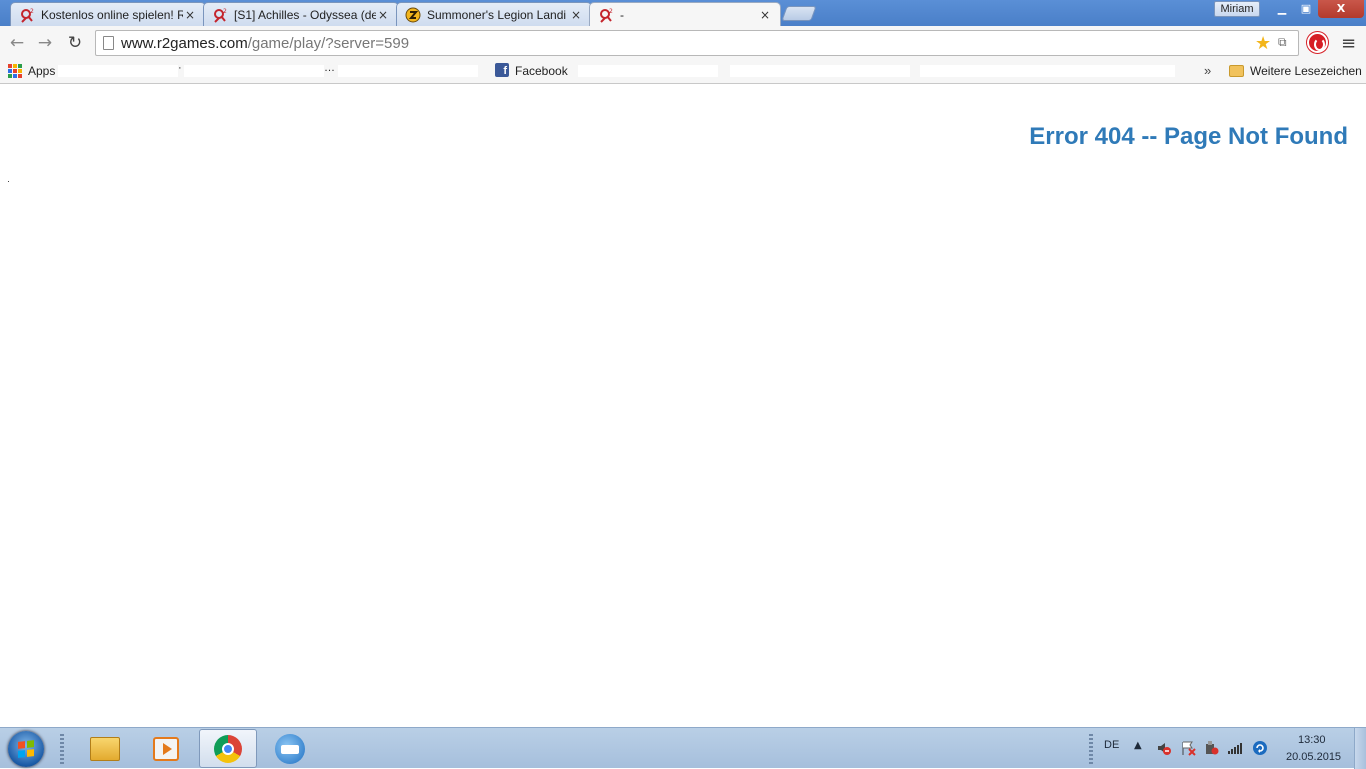 This screenshot has height=769, width=1366. I want to click on summoners-legion-icon, so click(413, 15).